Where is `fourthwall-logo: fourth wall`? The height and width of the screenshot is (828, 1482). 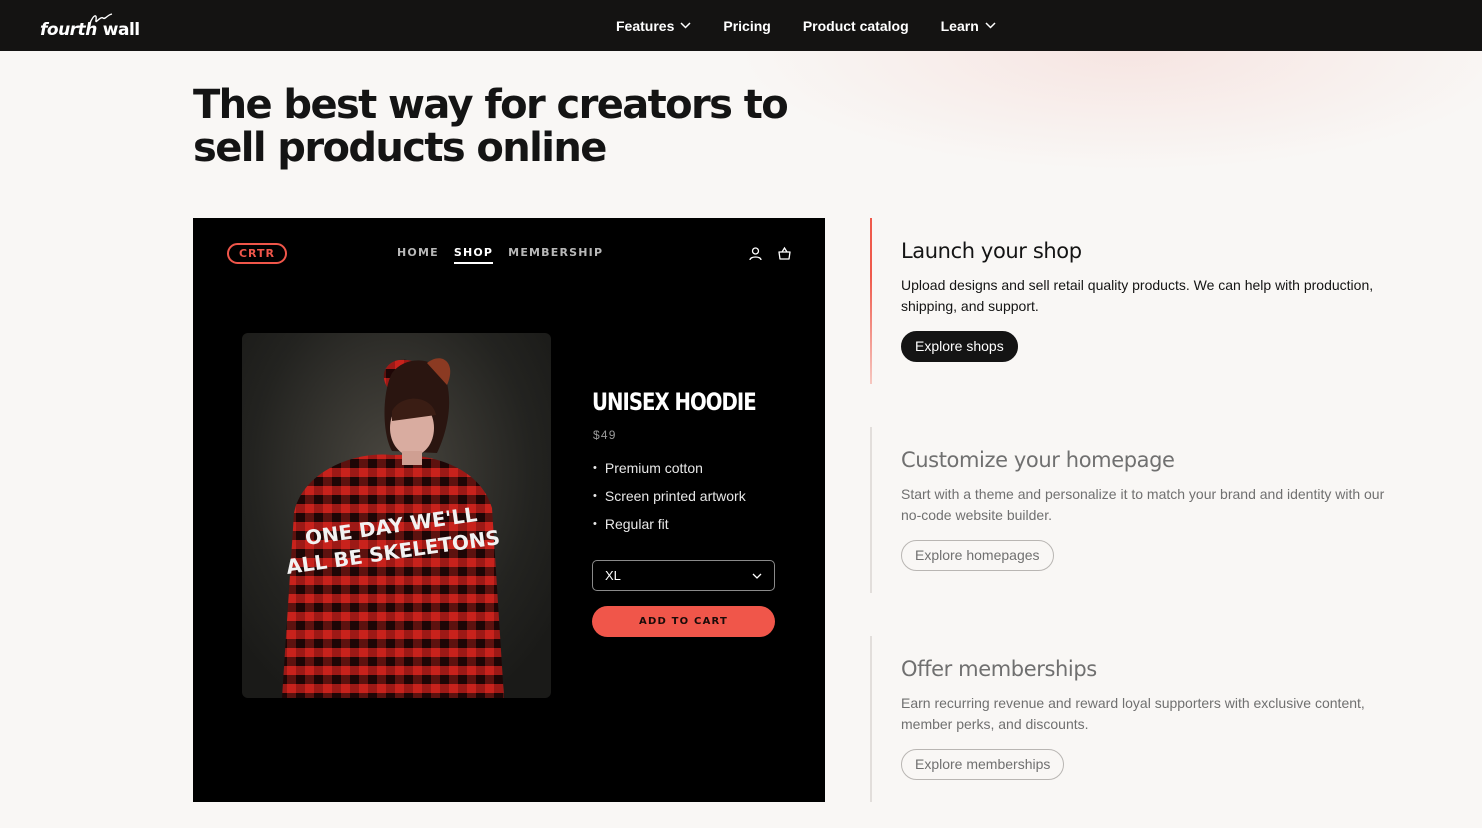
fourthwall-logo: fourth wall is located at coordinates (90, 26).